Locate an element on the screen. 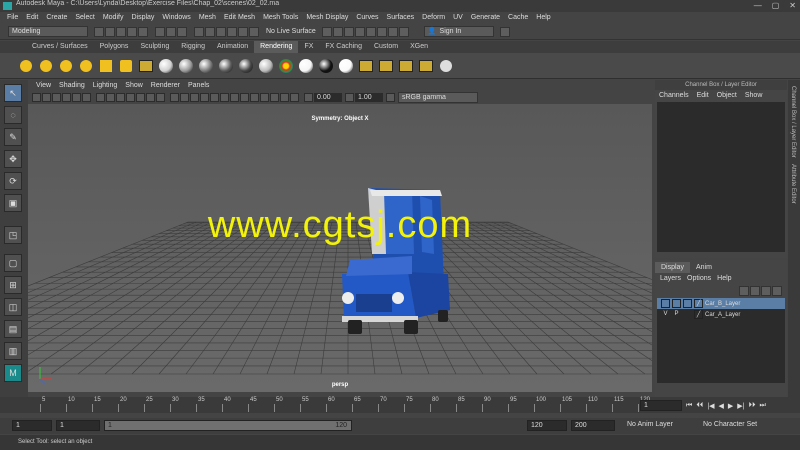 The height and width of the screenshot is (450, 800). toggle-panel-icon is located at coordinates (381, 31).